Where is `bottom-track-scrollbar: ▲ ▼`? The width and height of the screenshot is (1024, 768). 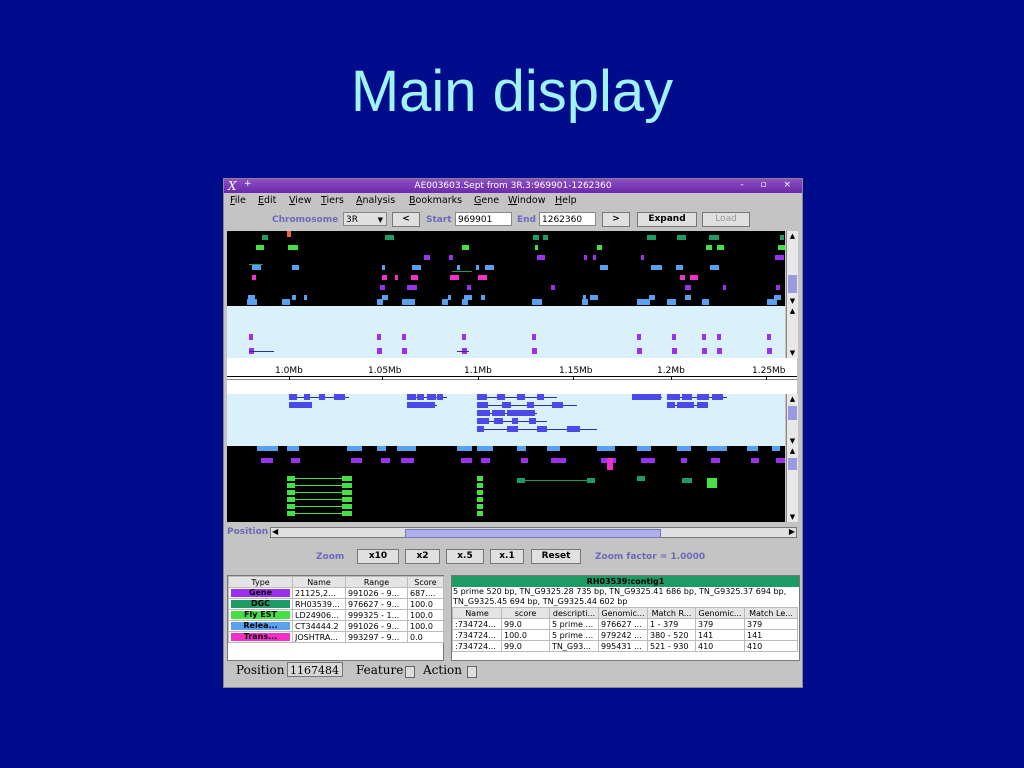
bottom-track-scrollbar: ▲ ▼ is located at coordinates (792, 484).